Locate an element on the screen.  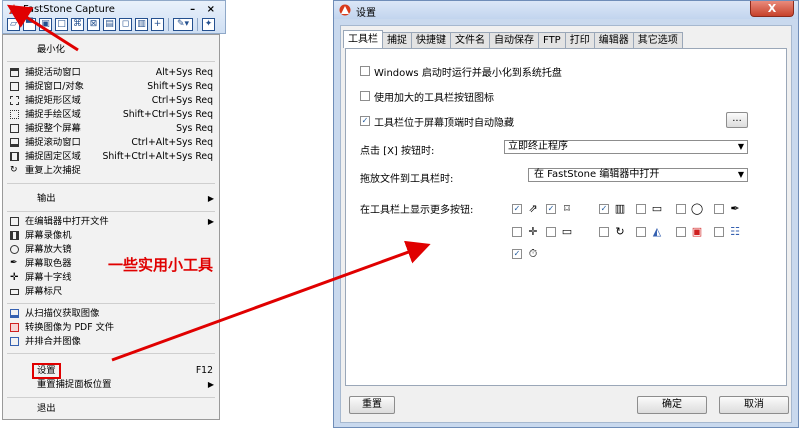
capture-active-window-icon: ▀ is located at coordinates (29, 24).